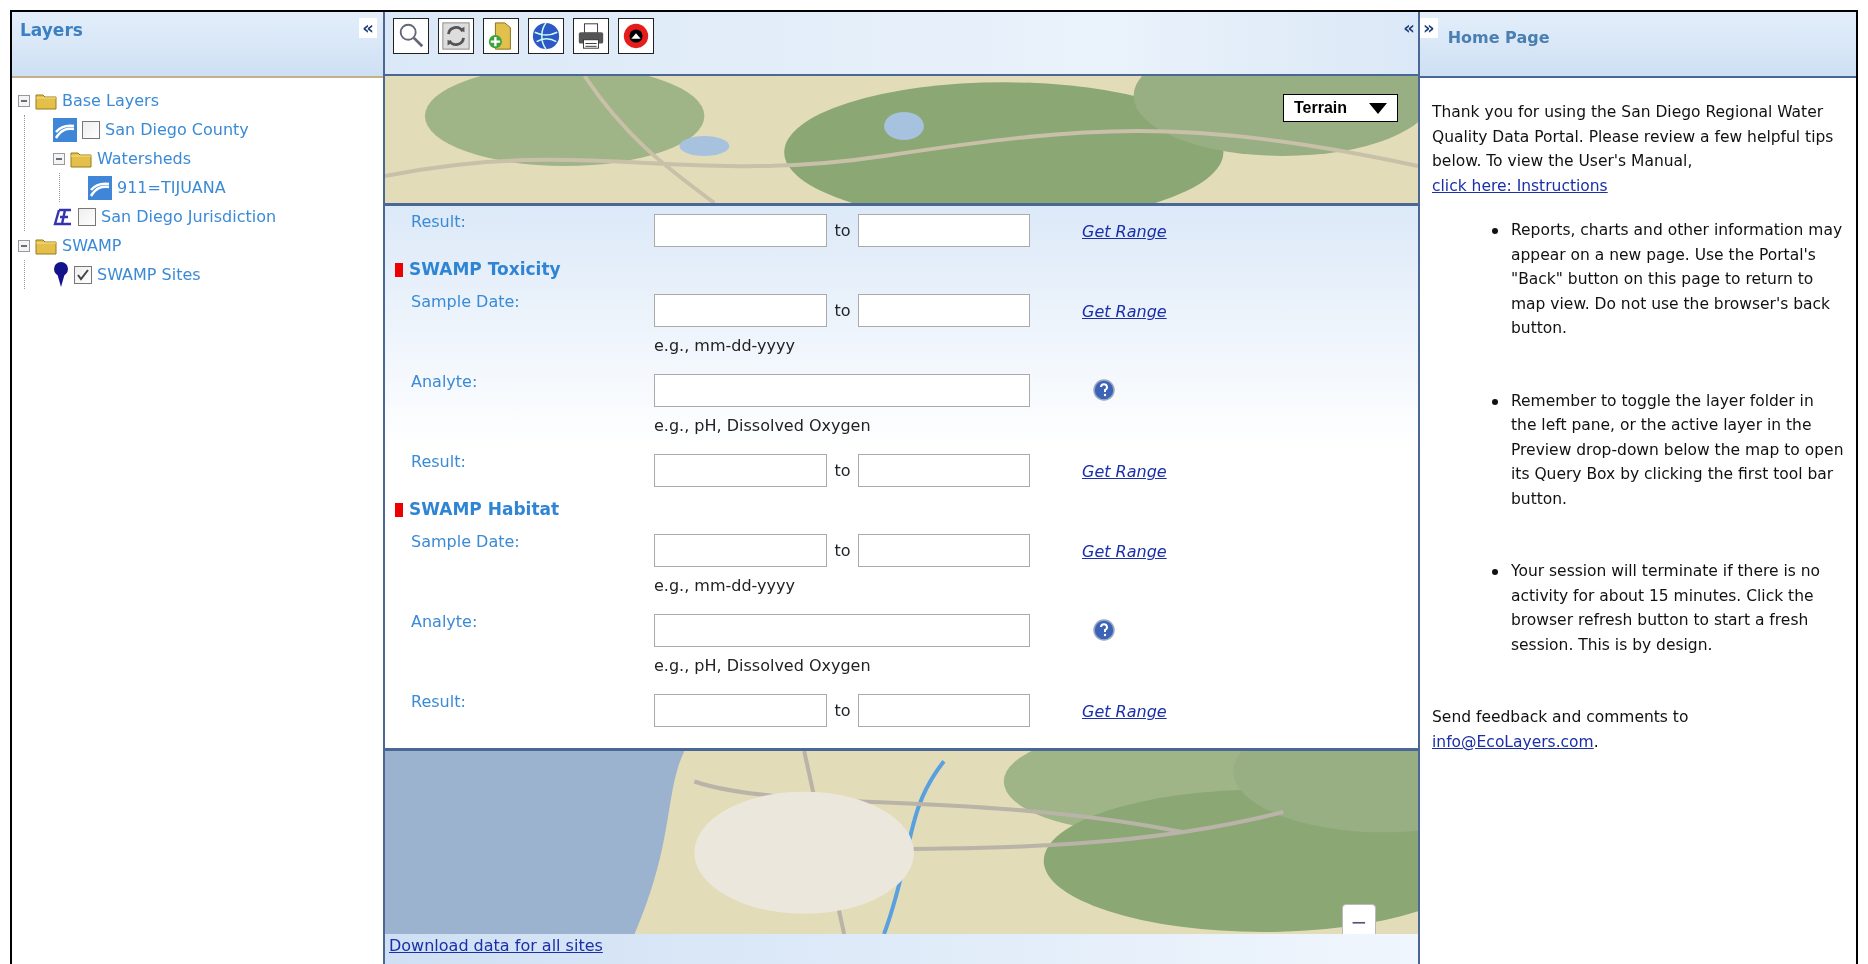 Image resolution: width=1868 pixels, height=964 pixels. Describe the element at coordinates (1429, 28) in the screenshot. I see `expand-button: »` at that location.